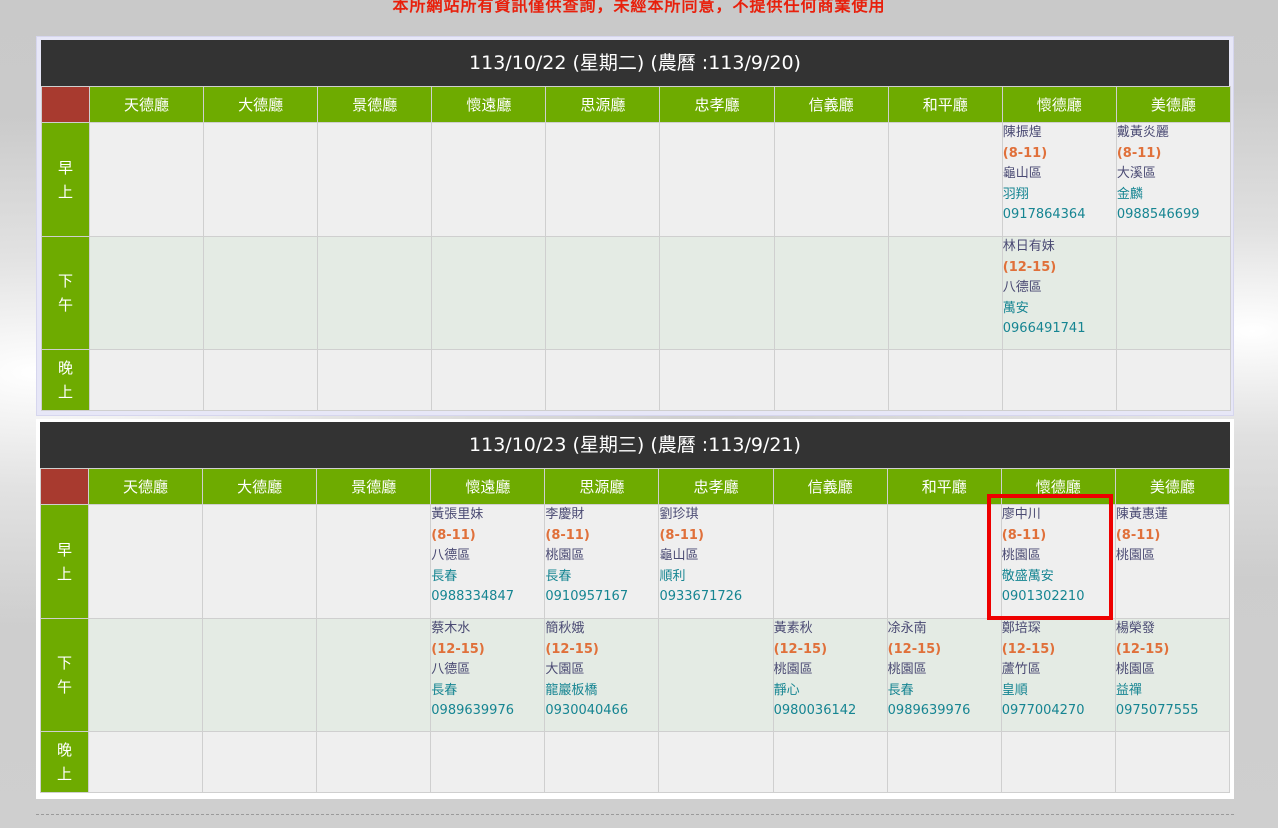  Describe the element at coordinates (1129, 194) in the screenshot. I see `funeral-service: 金麟` at that location.